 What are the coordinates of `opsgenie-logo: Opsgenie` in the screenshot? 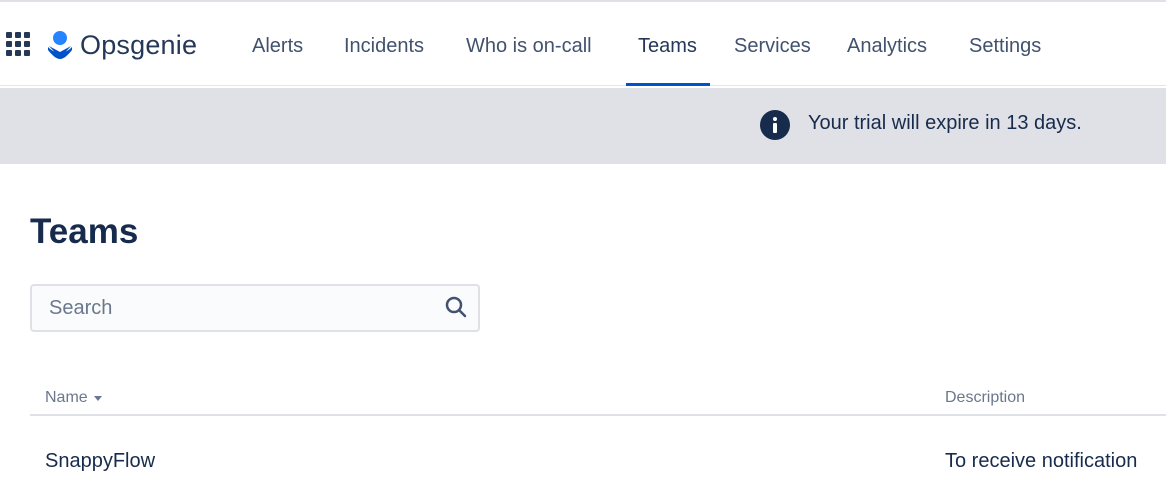 It's located at (121, 45).